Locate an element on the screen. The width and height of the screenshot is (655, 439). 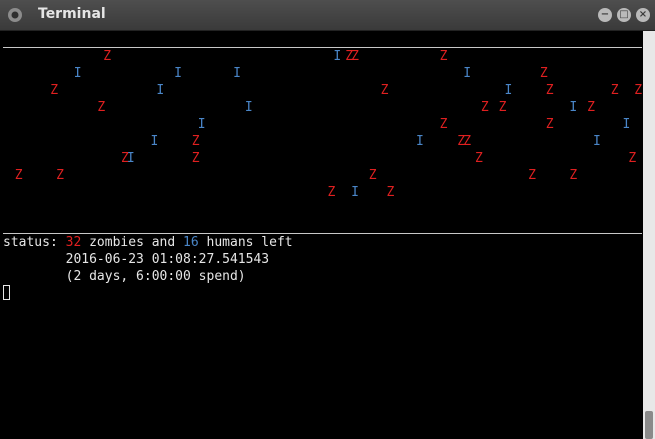
elapsed-line: (2 days, 6:00:00 spend) is located at coordinates (124, 276).